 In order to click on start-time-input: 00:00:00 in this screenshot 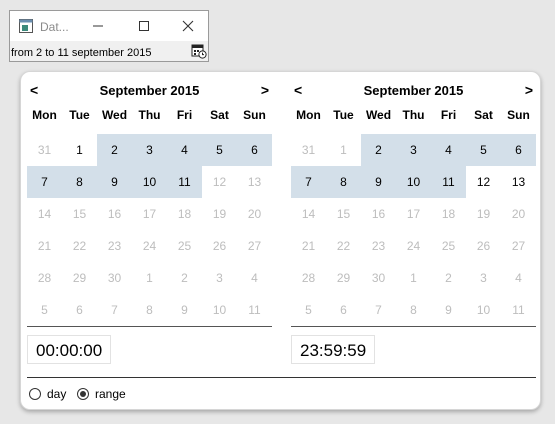, I will do `click(69, 349)`.